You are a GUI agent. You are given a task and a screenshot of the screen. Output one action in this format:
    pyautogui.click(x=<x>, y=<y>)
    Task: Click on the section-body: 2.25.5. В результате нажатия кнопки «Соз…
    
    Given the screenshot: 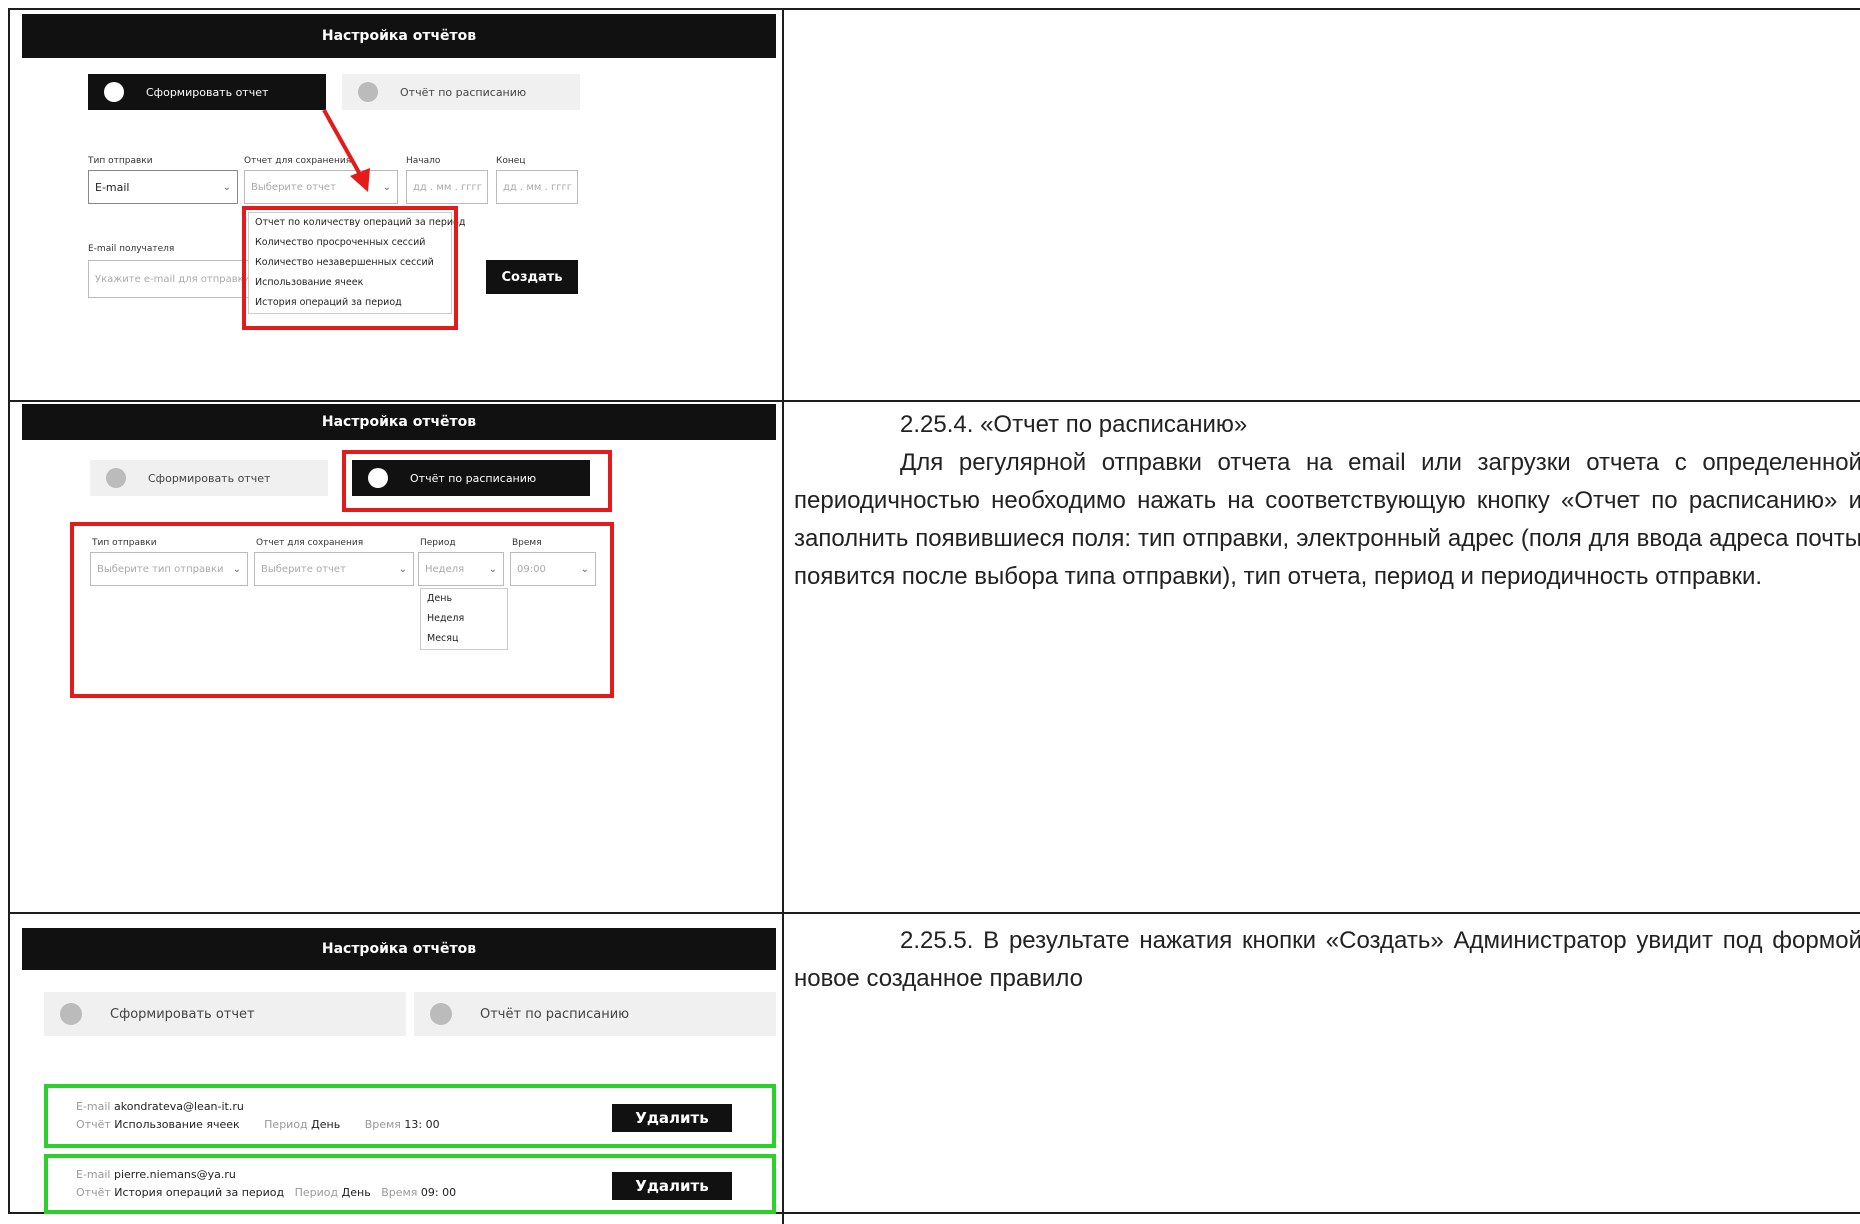 What is the action you would take?
    pyautogui.click(x=1327, y=959)
    